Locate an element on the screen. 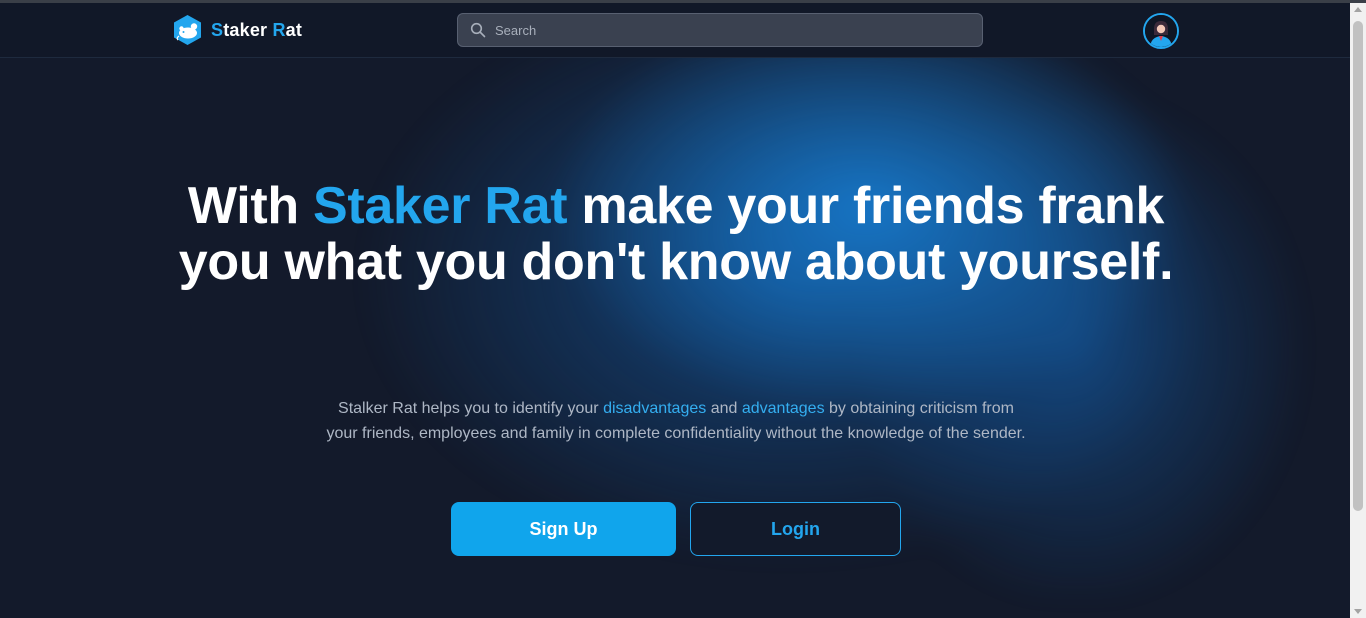 The image size is (1366, 618). headline-brand: Staker Rat is located at coordinates (440, 206).